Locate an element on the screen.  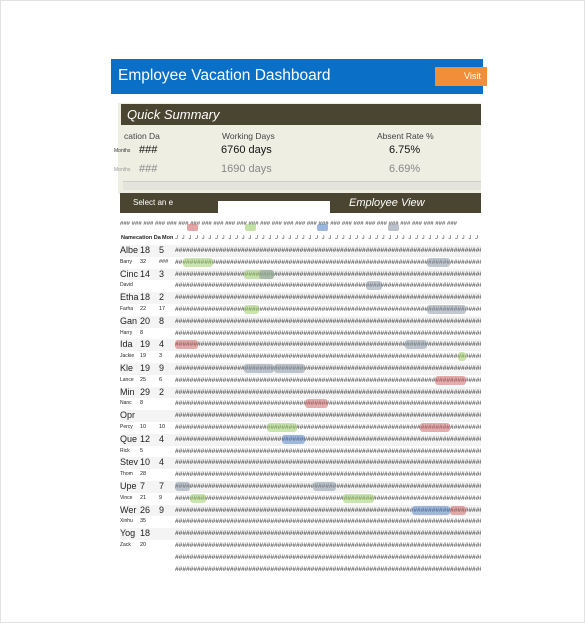
employee-vacation-days: 7 is located at coordinates (143, 485).